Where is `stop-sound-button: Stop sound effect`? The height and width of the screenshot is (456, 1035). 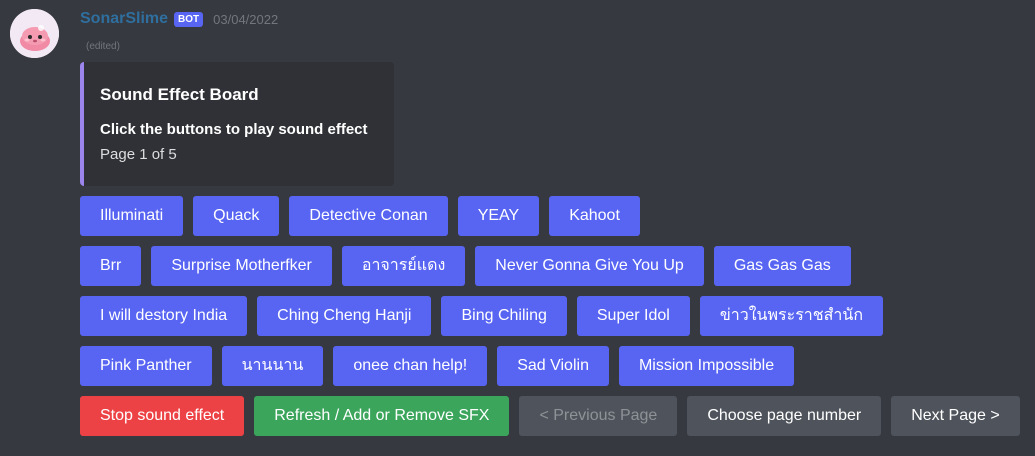 stop-sound-button: Stop sound effect is located at coordinates (162, 416).